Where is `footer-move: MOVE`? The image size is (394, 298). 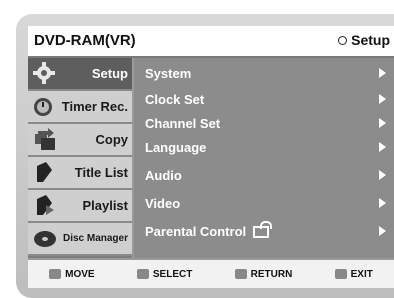
footer-move: MOVE is located at coordinates (72, 274).